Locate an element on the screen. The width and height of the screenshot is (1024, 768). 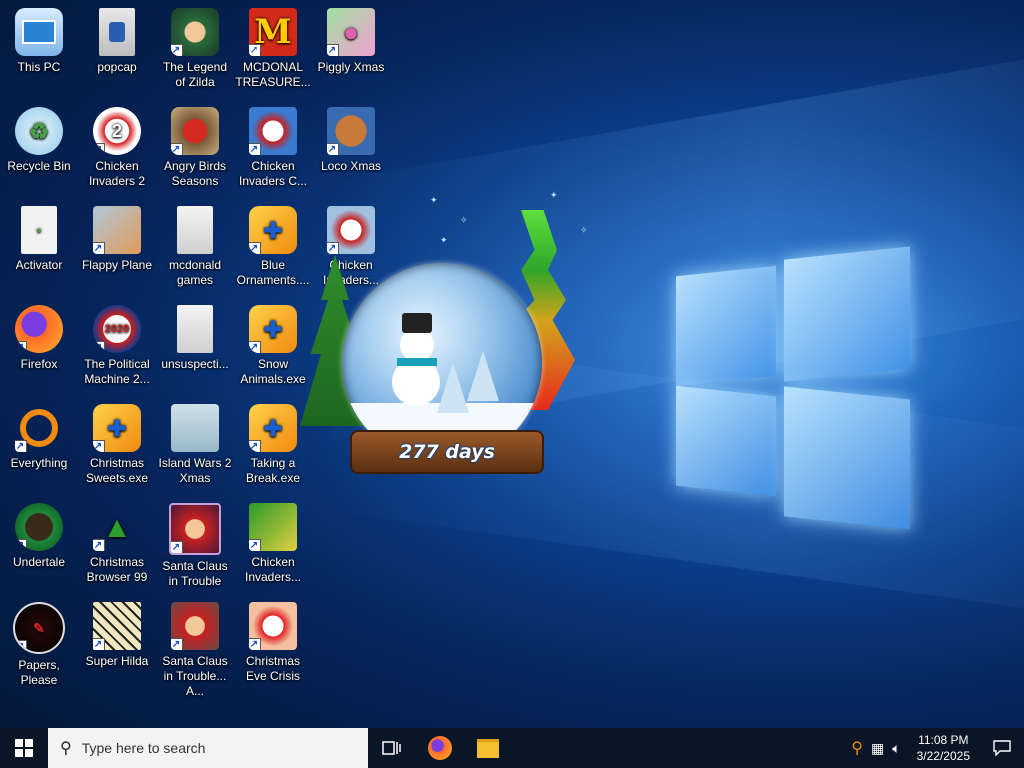
clock-time: 11:08 PM is located at coordinates (943, 740).